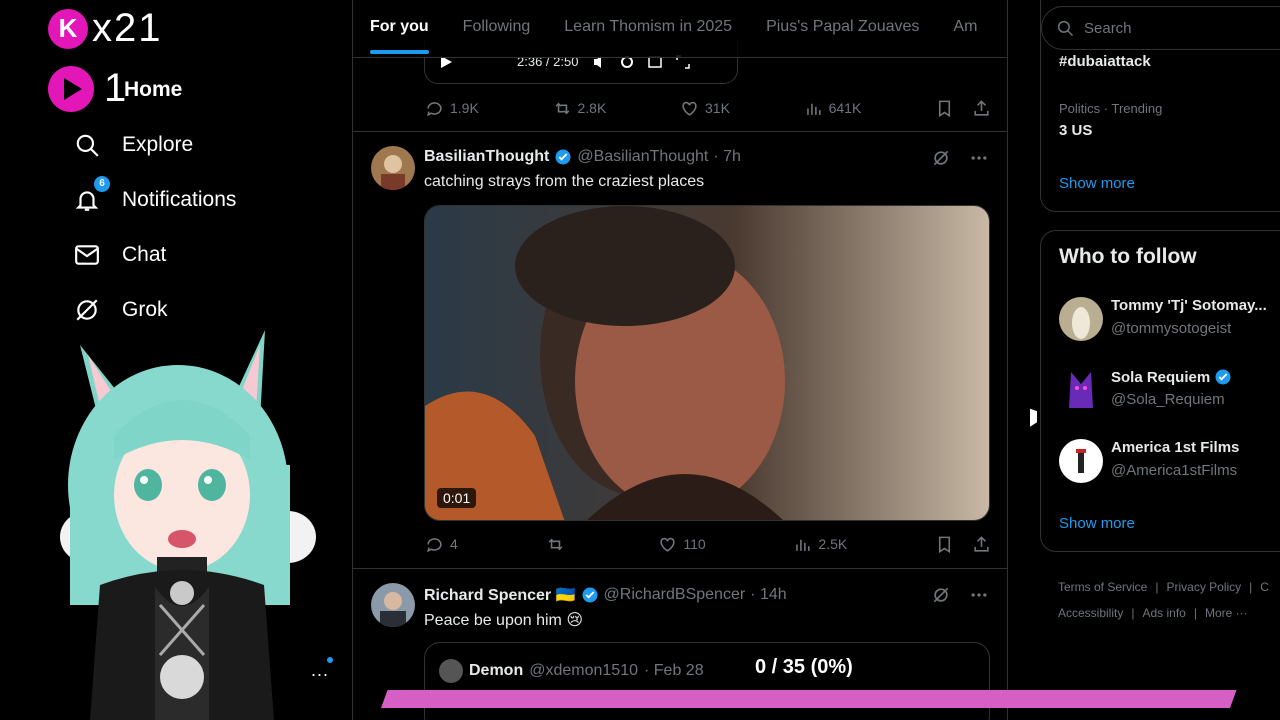 The height and width of the screenshot is (720, 1280). What do you see at coordinates (708, 544) in the screenshot?
I see `tweet-actions: 4 110 2.5K` at bounding box center [708, 544].